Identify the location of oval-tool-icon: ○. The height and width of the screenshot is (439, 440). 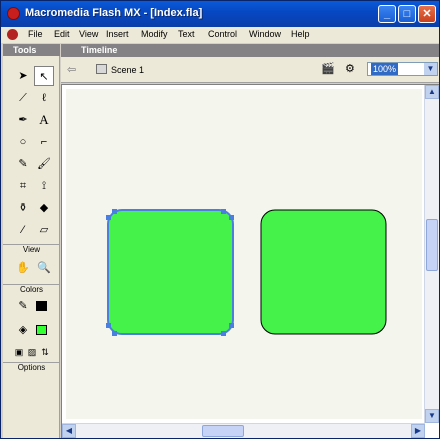
(23, 142).